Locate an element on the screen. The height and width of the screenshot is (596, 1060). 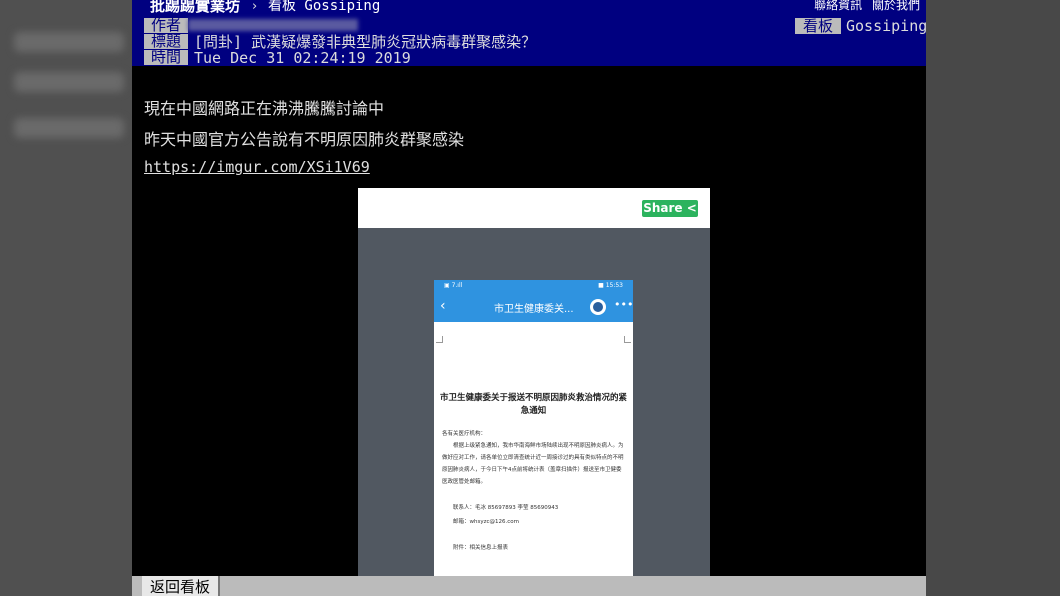
account-logo-icon is located at coordinates (598, 307).